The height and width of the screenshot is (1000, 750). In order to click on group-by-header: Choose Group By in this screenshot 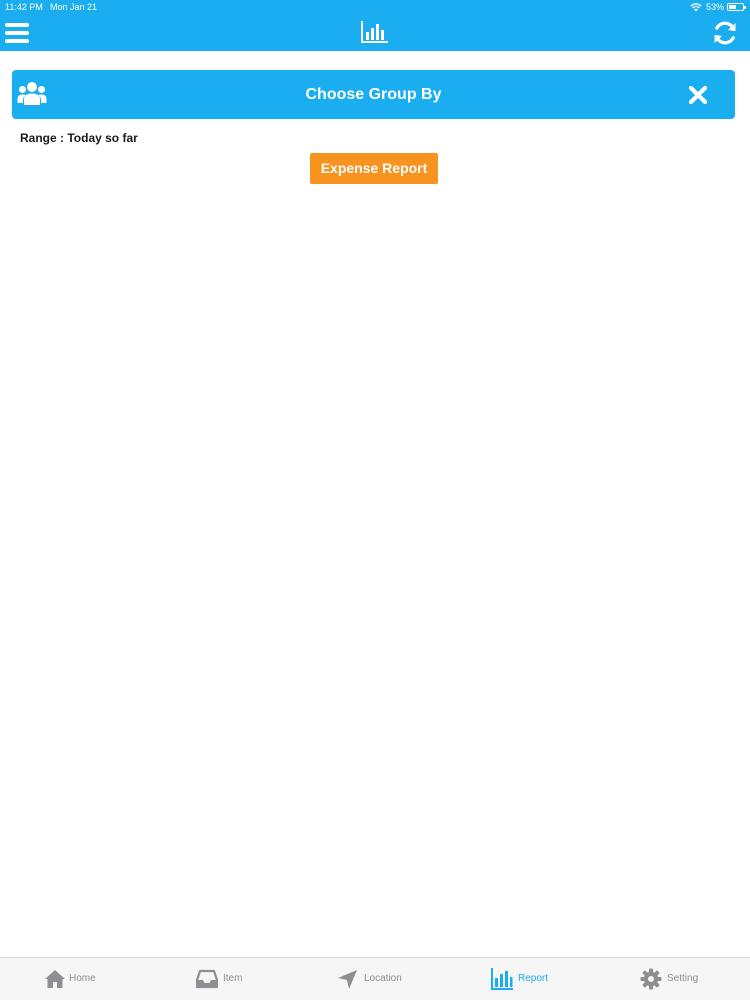, I will do `click(373, 94)`.